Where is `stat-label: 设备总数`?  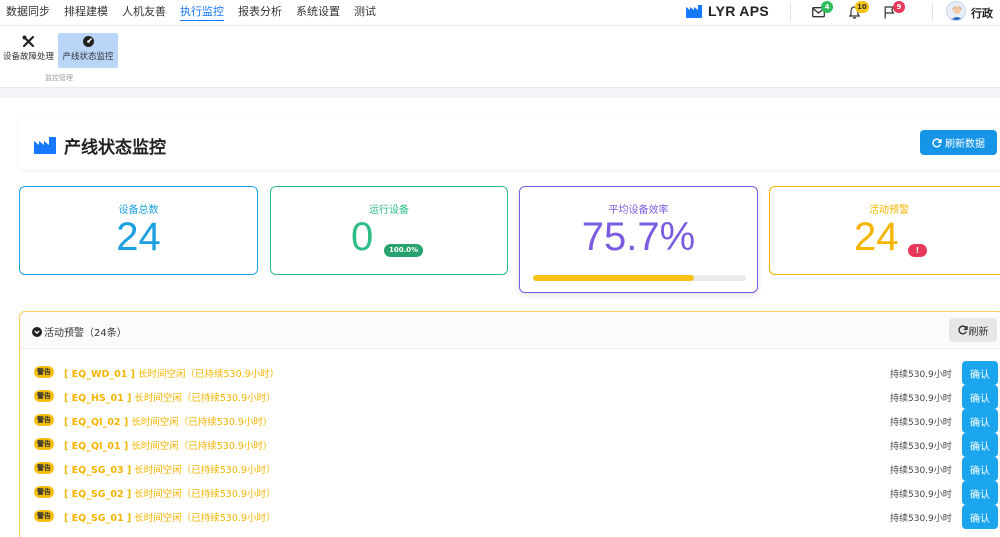 stat-label: 设备总数 is located at coordinates (138, 210).